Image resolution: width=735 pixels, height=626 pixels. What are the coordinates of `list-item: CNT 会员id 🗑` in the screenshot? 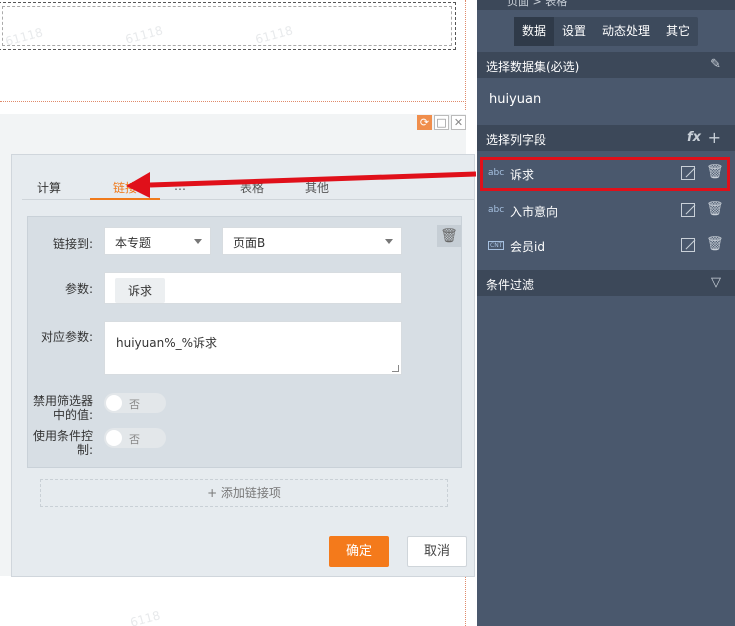 It's located at (606, 246).